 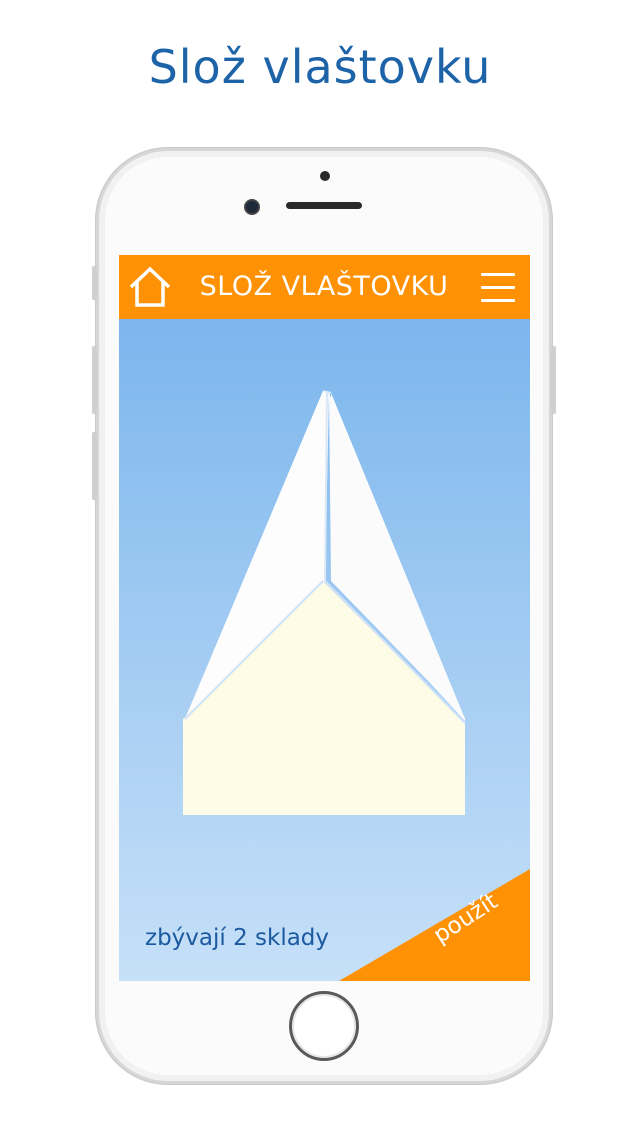 What do you see at coordinates (252, 207) in the screenshot?
I see `front-camera` at bounding box center [252, 207].